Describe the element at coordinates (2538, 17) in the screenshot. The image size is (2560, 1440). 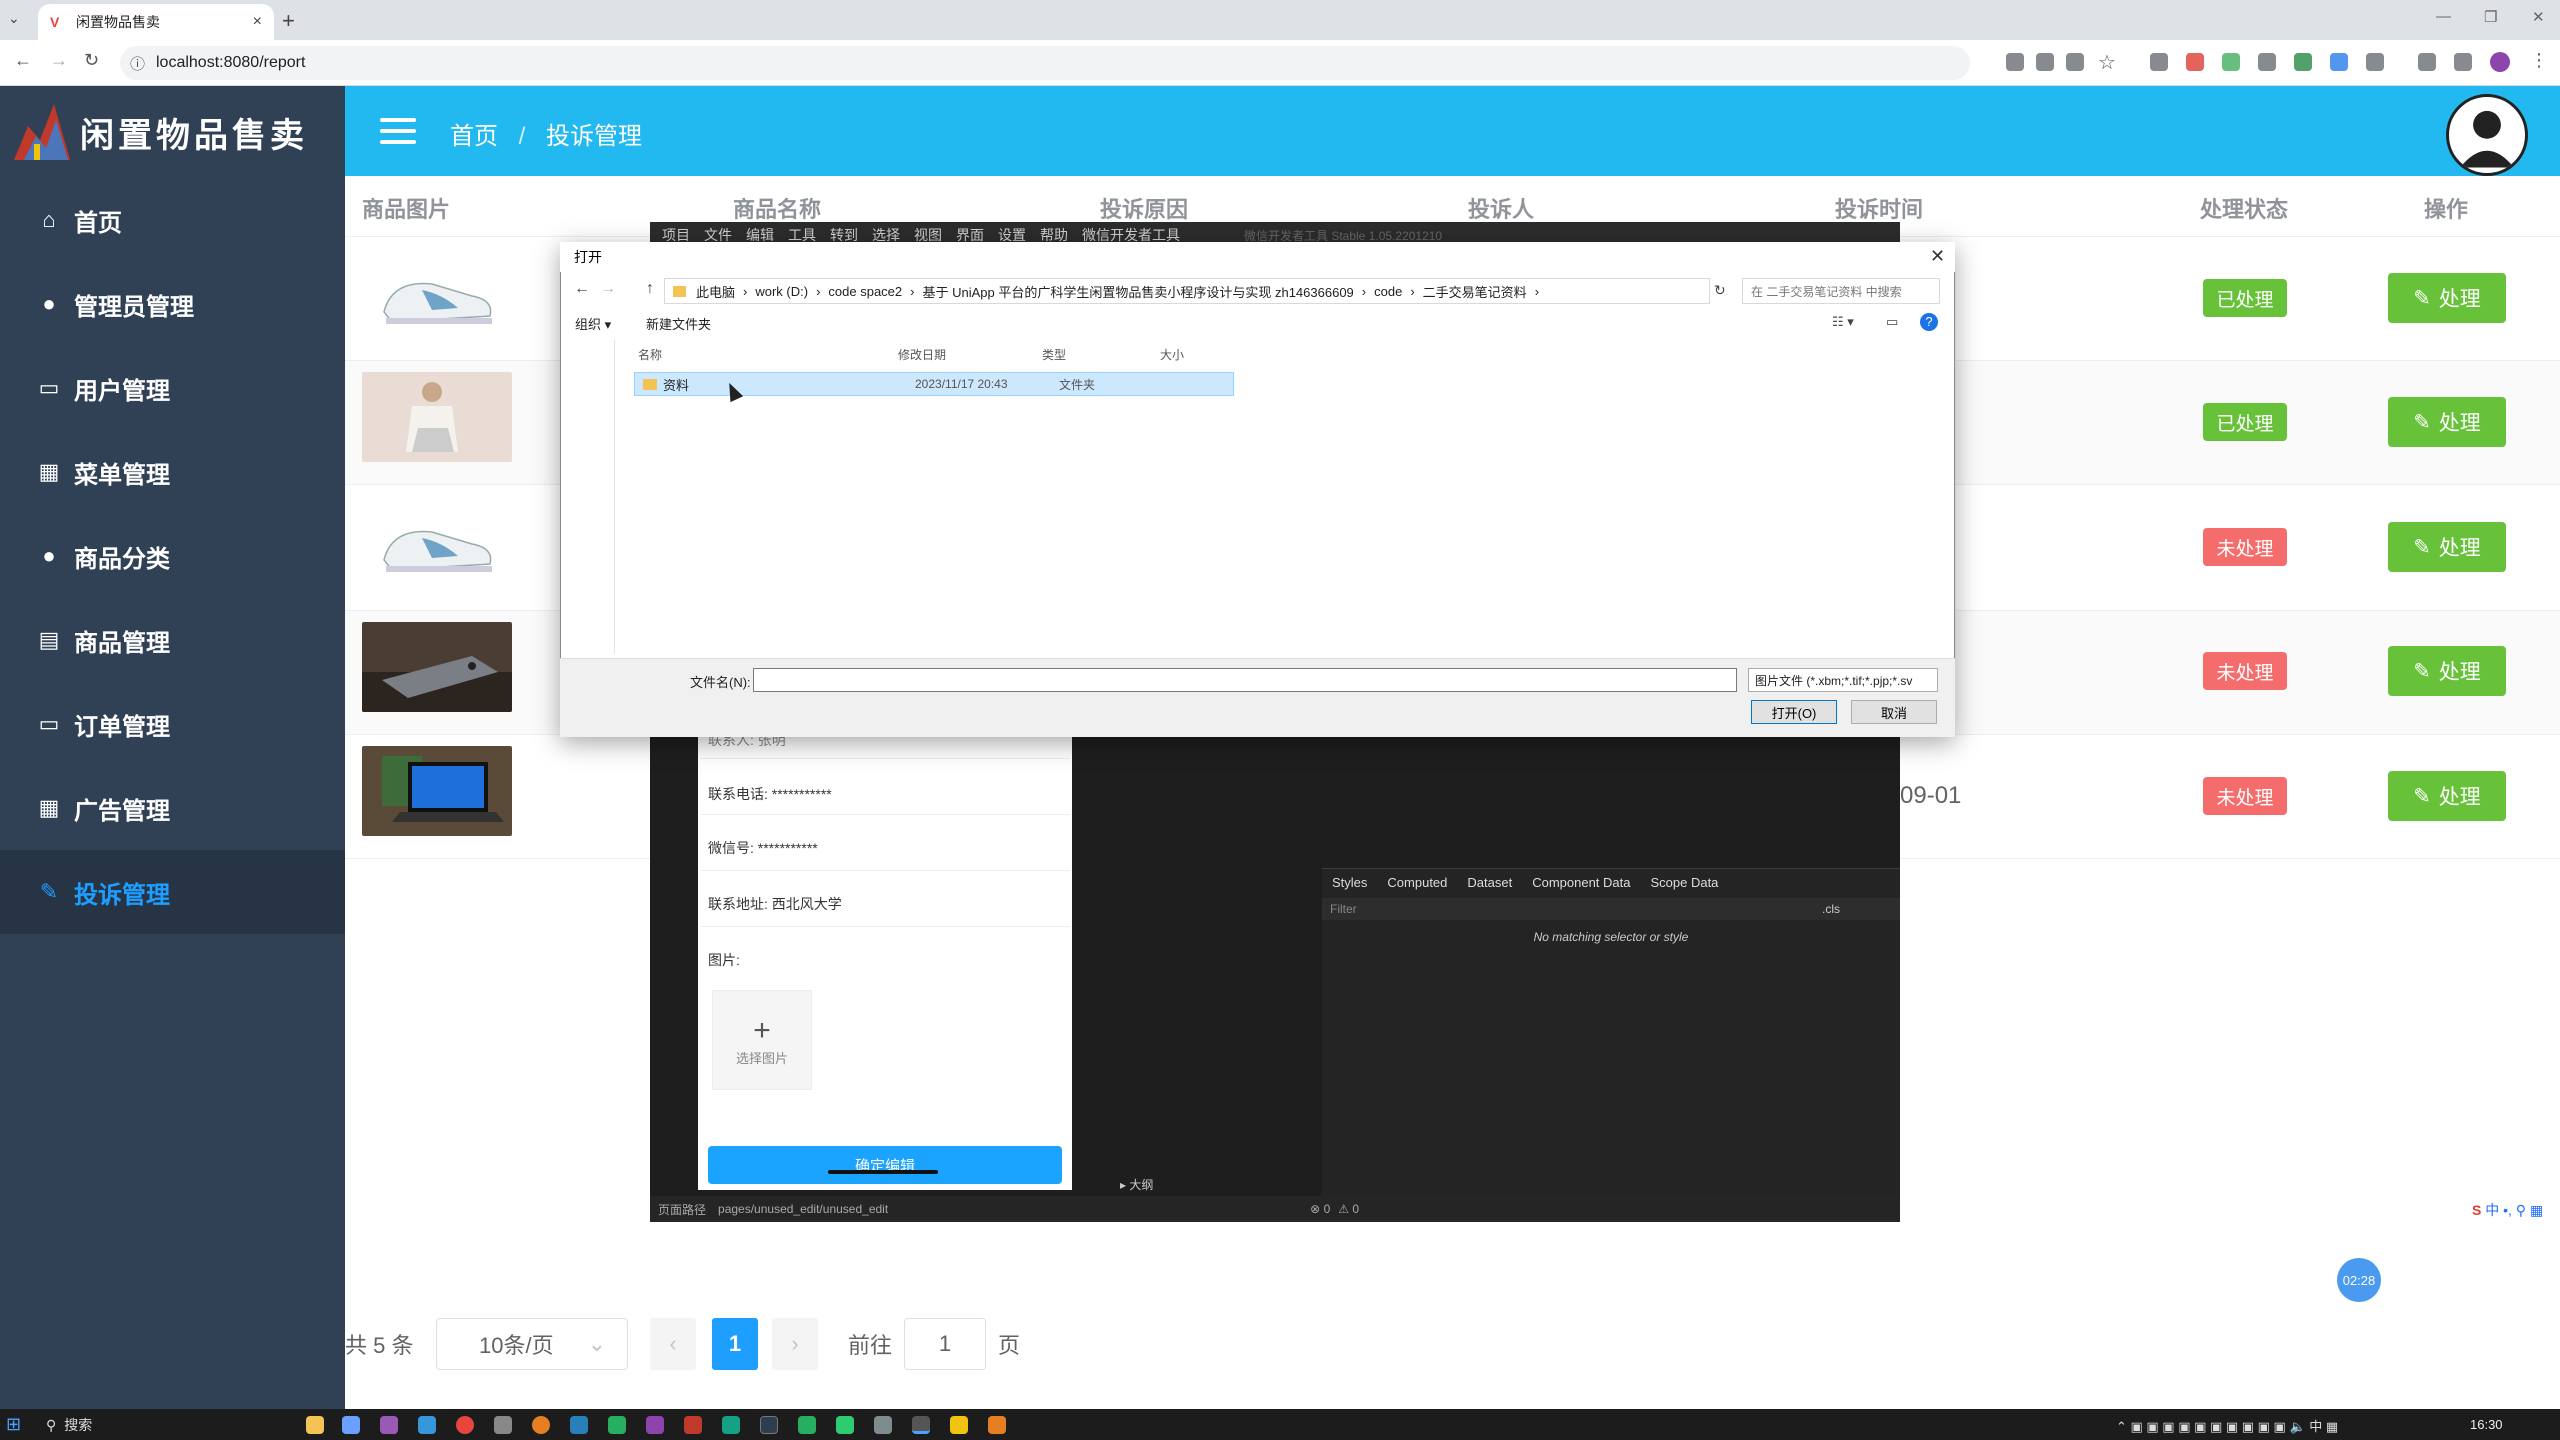
I see `window-close-icon: ✕` at that location.